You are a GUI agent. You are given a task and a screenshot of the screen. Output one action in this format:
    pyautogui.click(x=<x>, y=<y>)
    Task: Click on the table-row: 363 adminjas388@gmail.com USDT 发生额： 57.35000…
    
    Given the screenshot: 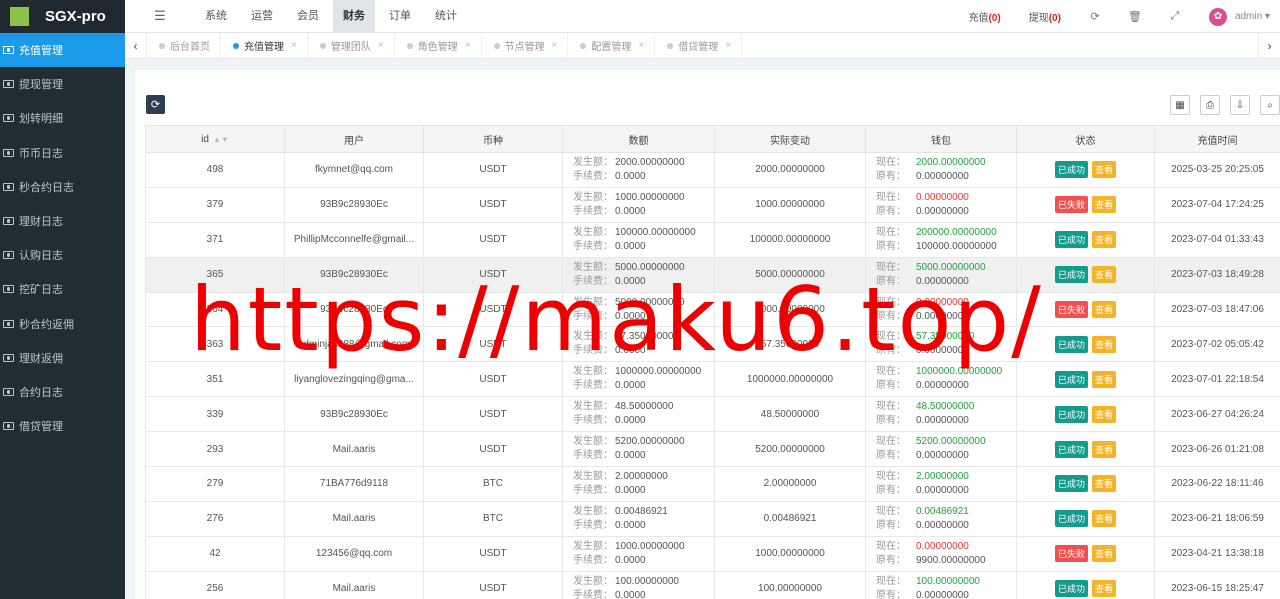 What is the action you would take?
    pyautogui.click(x=712, y=344)
    